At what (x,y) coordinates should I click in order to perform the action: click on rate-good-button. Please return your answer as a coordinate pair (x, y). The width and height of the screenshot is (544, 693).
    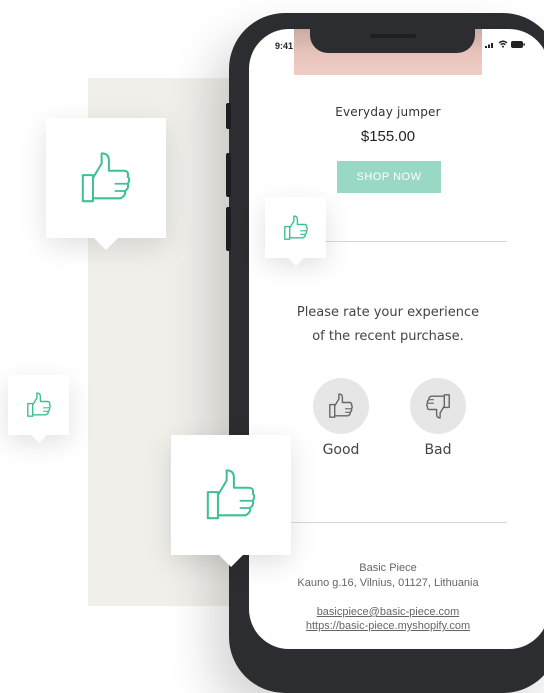
    Looking at the image, I should click on (341, 406).